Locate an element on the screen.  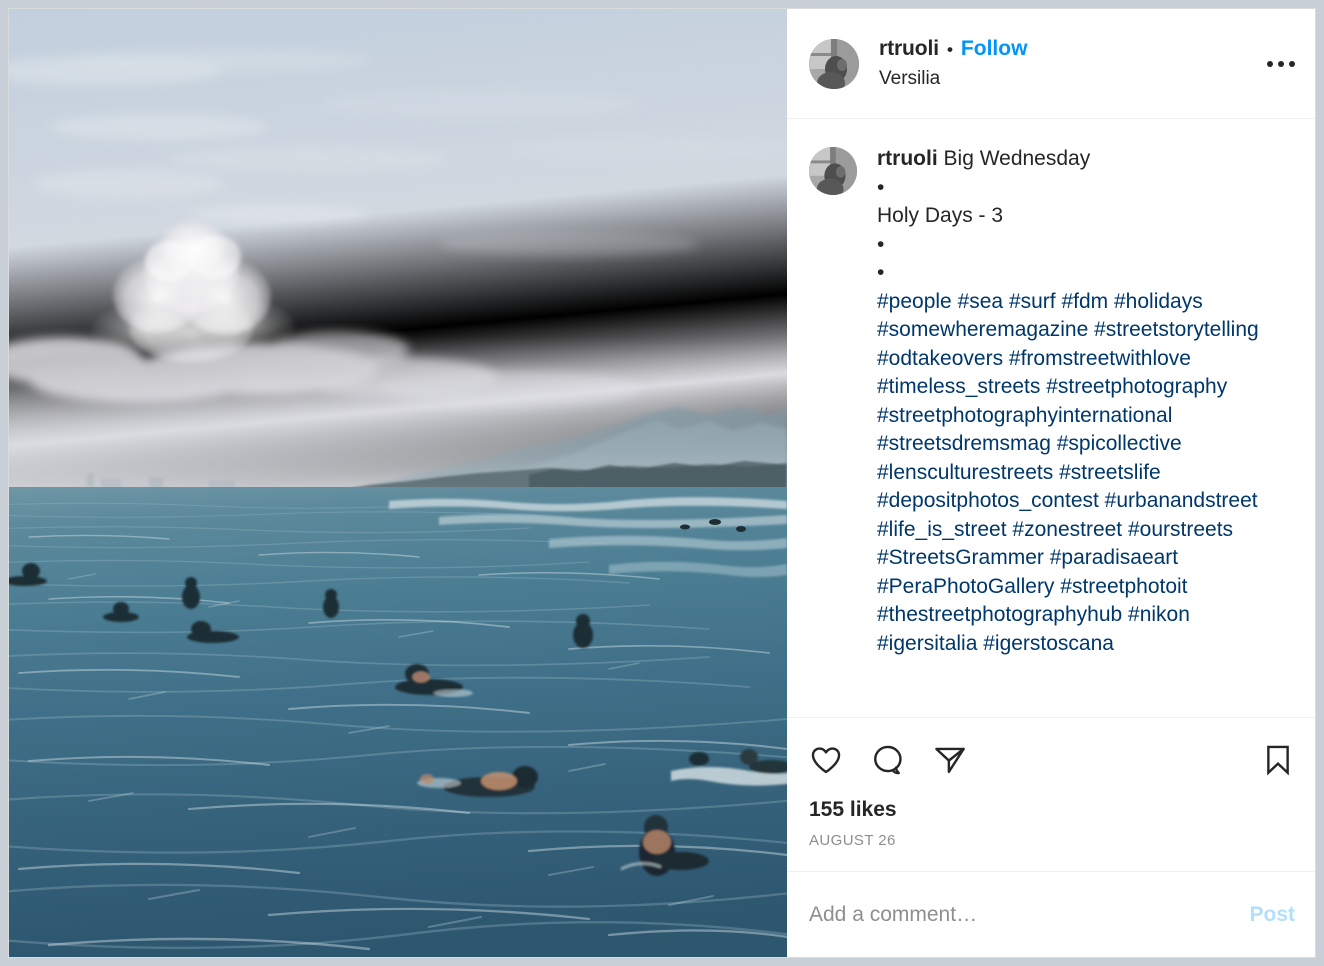
comment-input is located at coordinates (1029, 914).